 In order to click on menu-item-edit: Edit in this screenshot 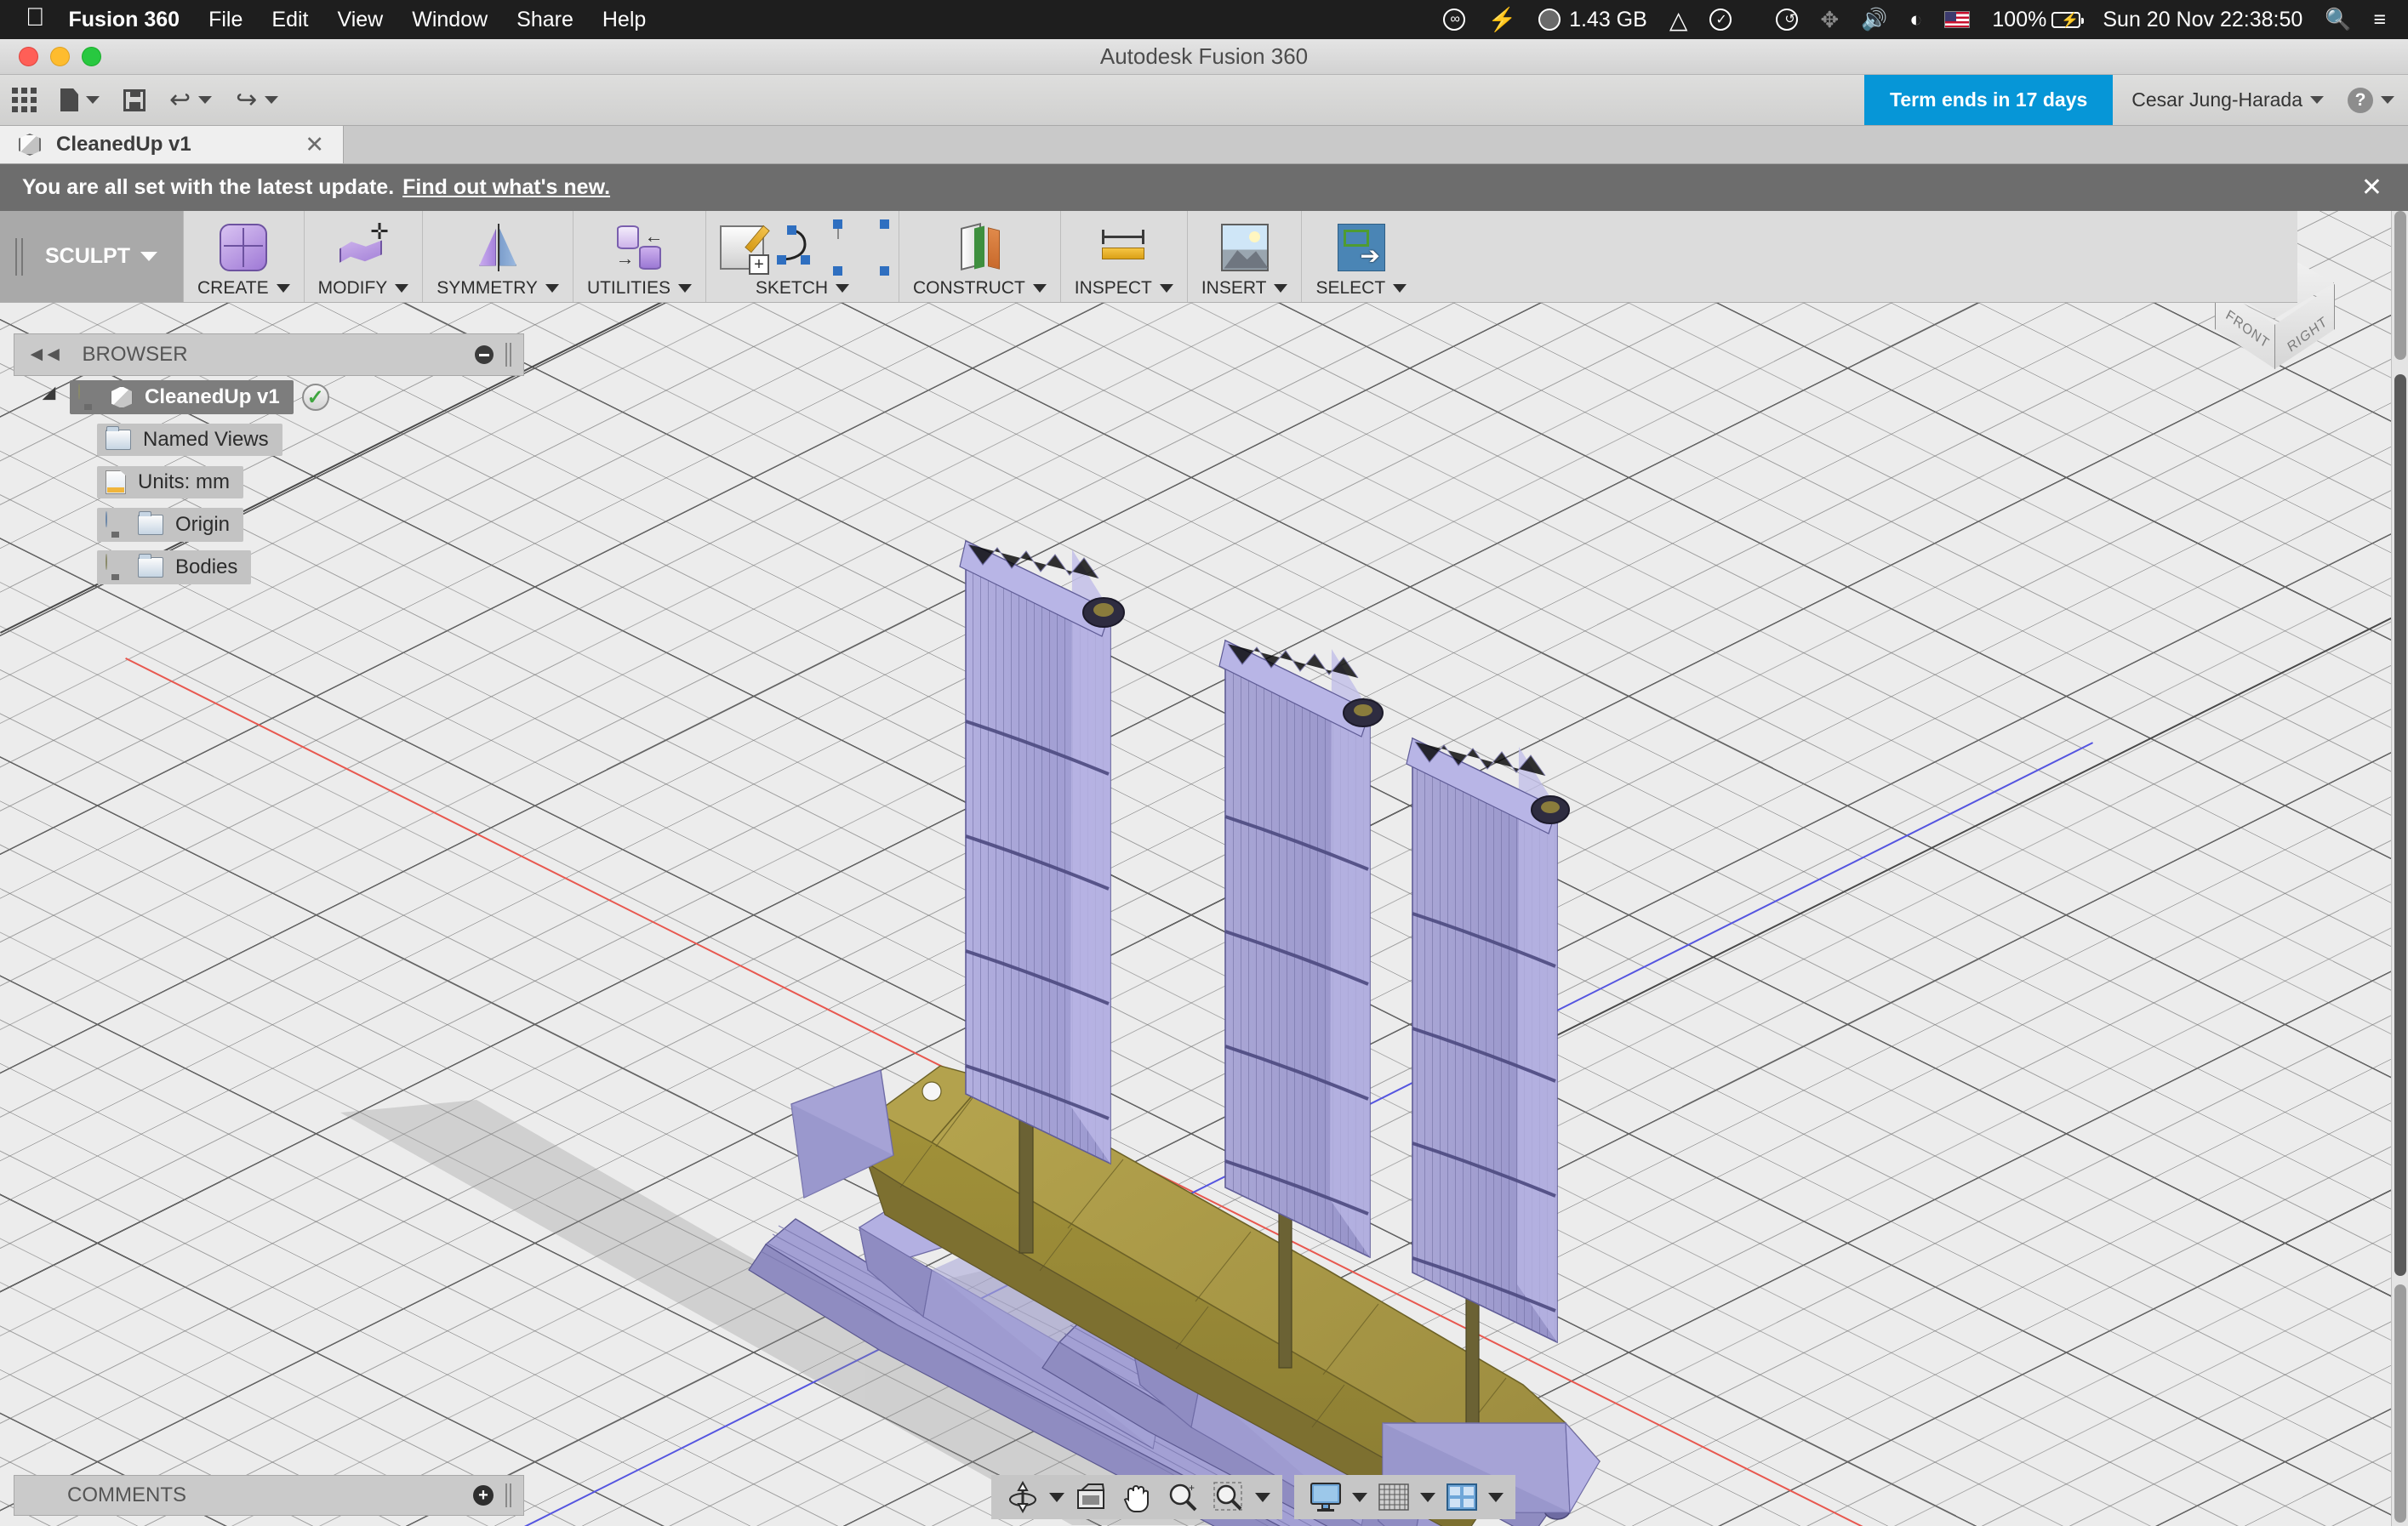, I will do `click(289, 20)`.